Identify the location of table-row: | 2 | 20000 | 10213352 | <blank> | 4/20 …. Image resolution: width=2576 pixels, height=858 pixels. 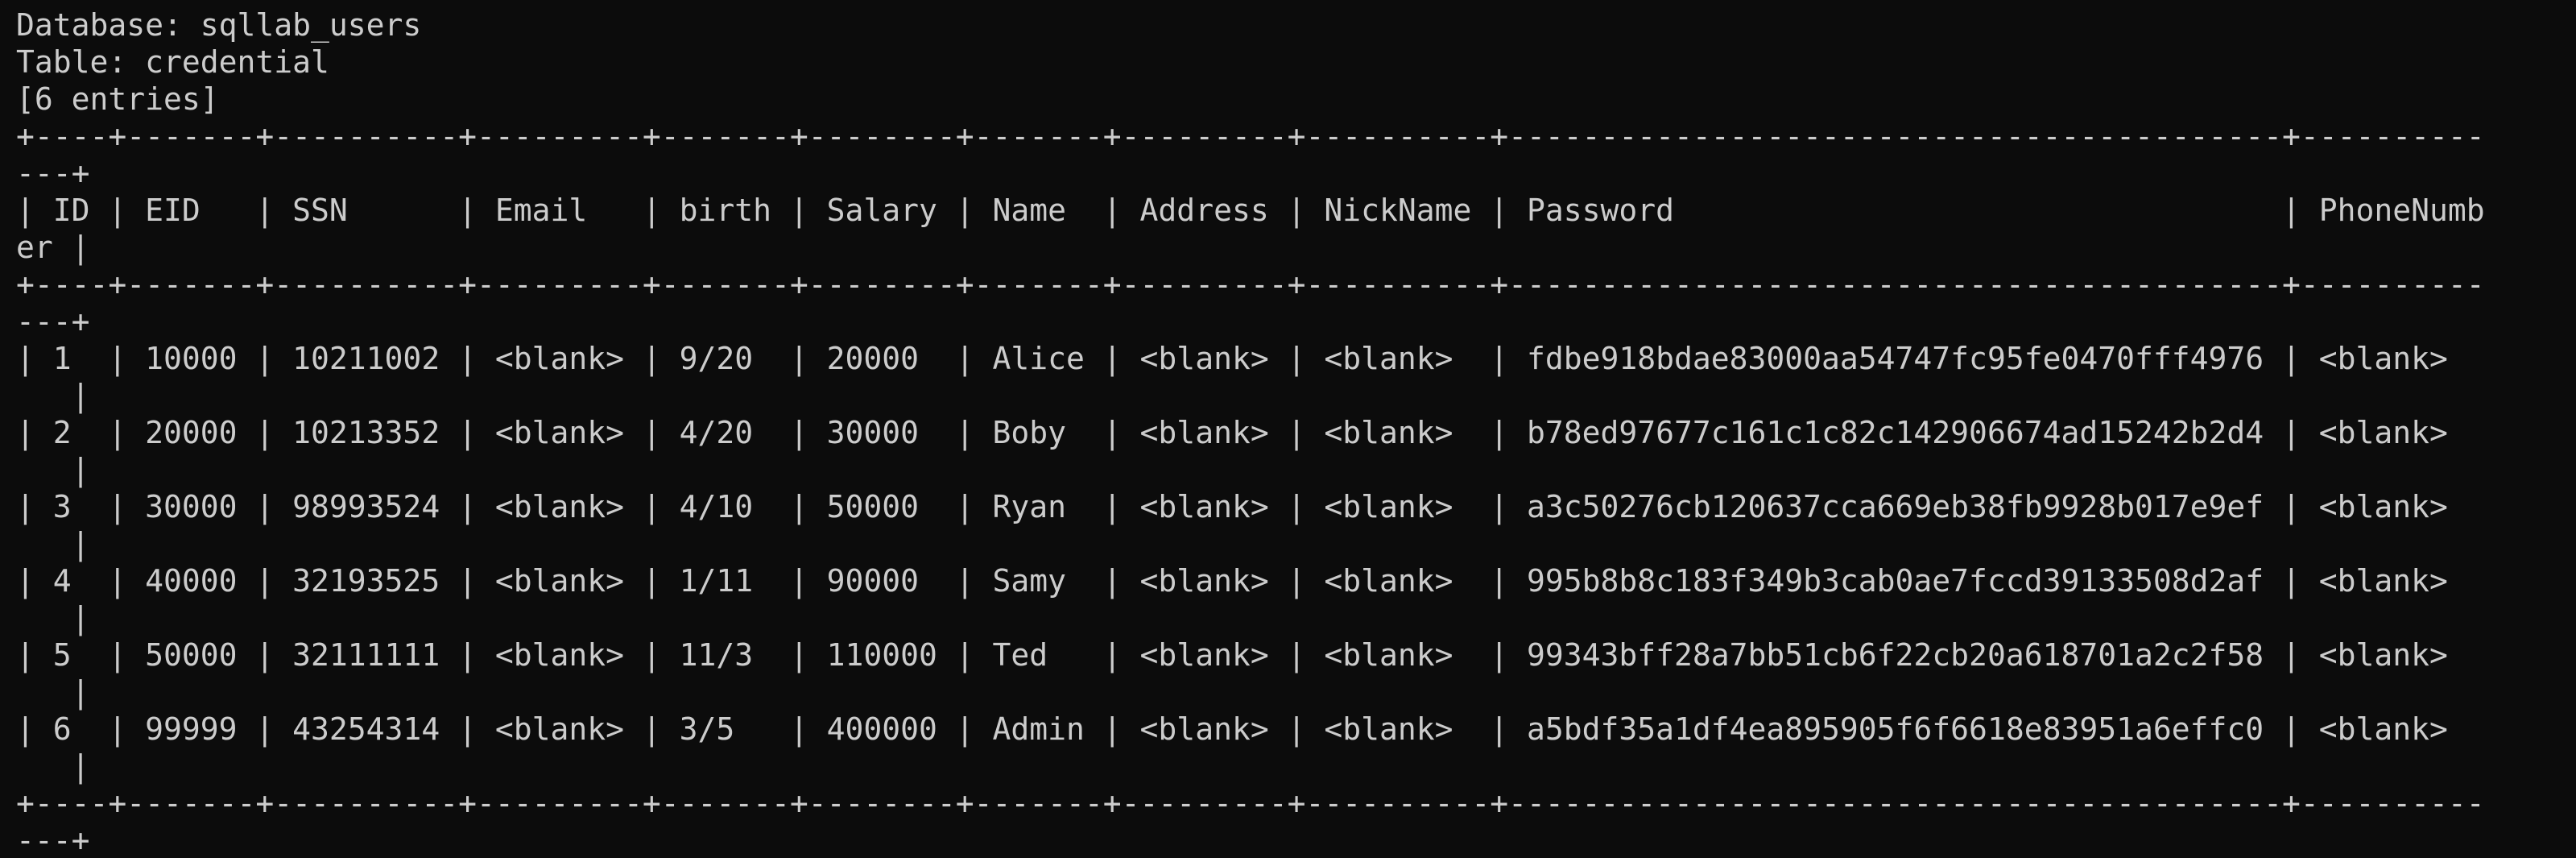
(1232, 432).